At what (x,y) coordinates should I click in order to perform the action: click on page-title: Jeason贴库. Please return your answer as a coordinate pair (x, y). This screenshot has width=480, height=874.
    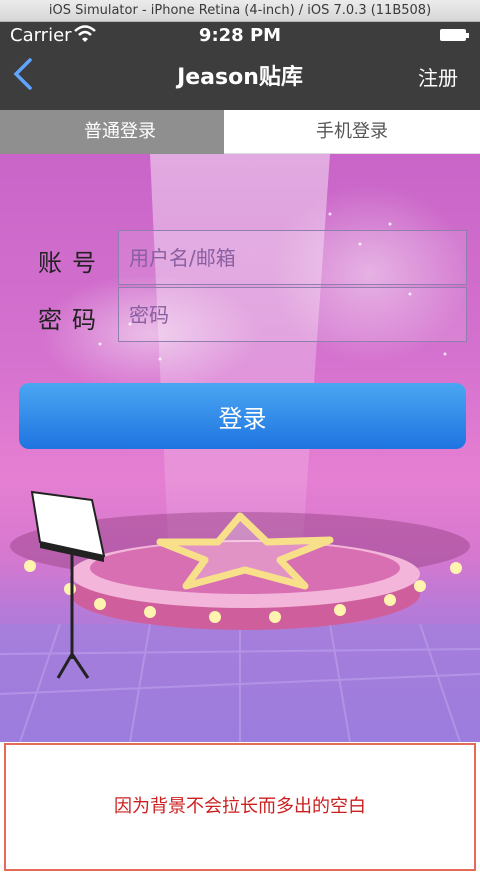
    Looking at the image, I should click on (240, 77).